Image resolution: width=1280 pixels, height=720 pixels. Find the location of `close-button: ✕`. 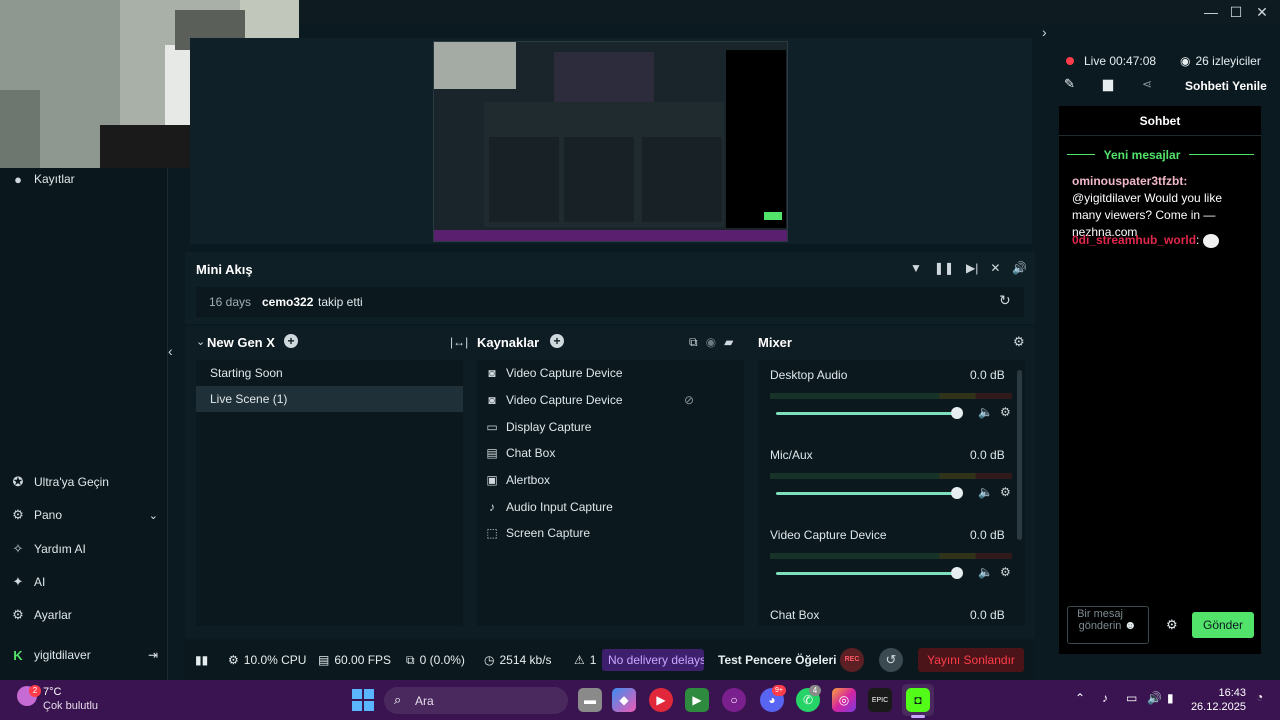

close-button: ✕ is located at coordinates (1262, 12).